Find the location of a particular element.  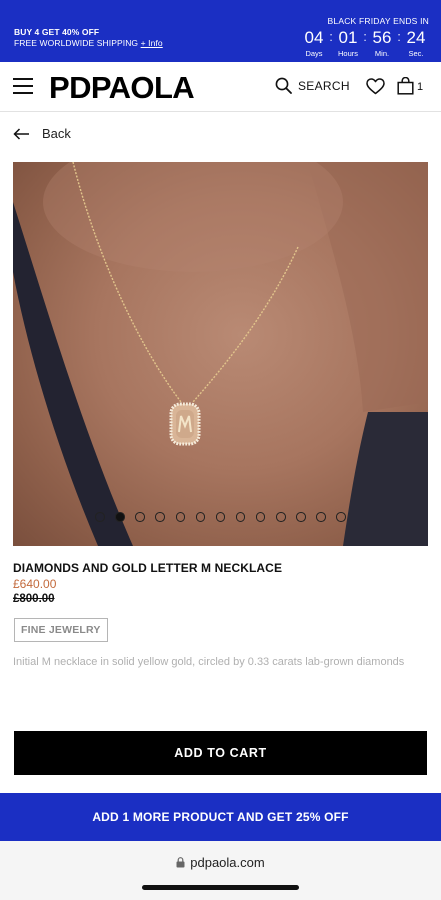

countdown-hours-label: Hours is located at coordinates (347, 53).